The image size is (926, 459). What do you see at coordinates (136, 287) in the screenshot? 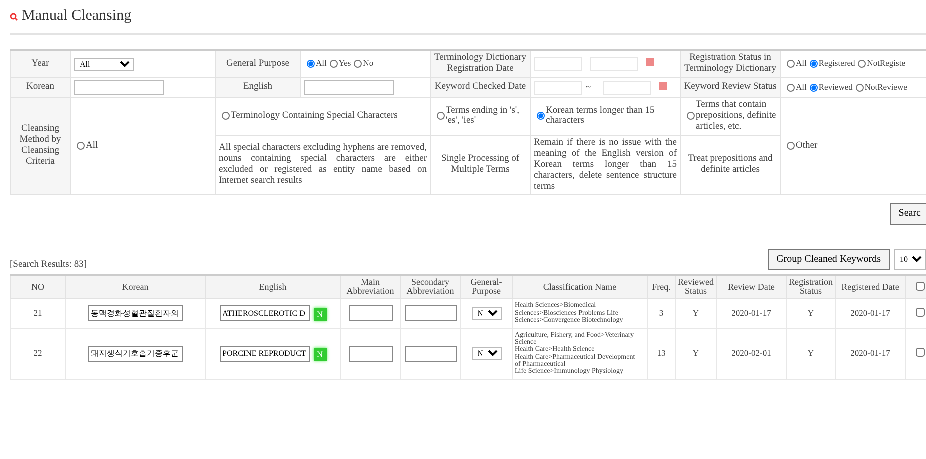
I see `column-header: Korean` at bounding box center [136, 287].